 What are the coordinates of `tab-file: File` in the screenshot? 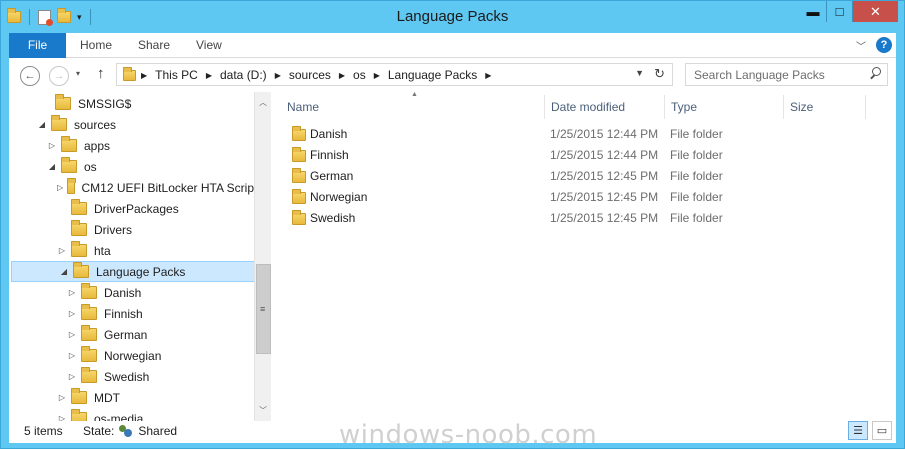 It's located at (37, 45).